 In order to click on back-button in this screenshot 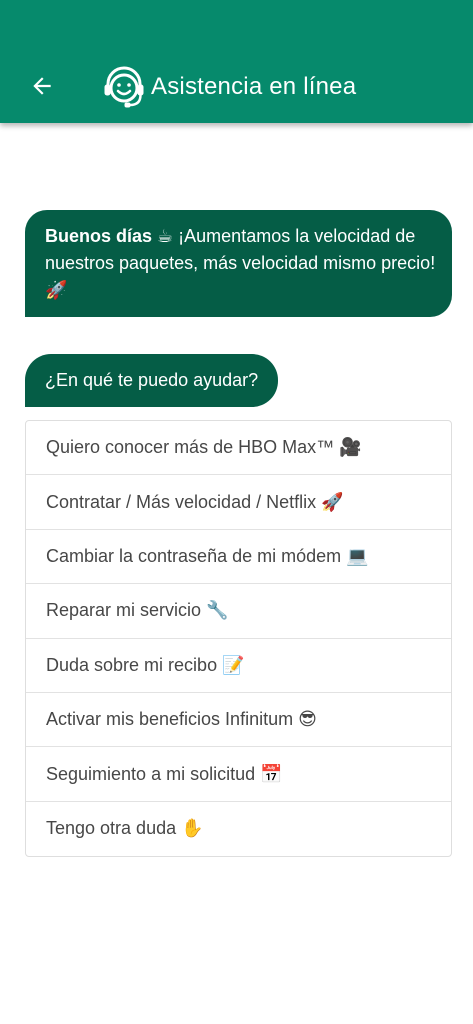, I will do `click(42, 86)`.